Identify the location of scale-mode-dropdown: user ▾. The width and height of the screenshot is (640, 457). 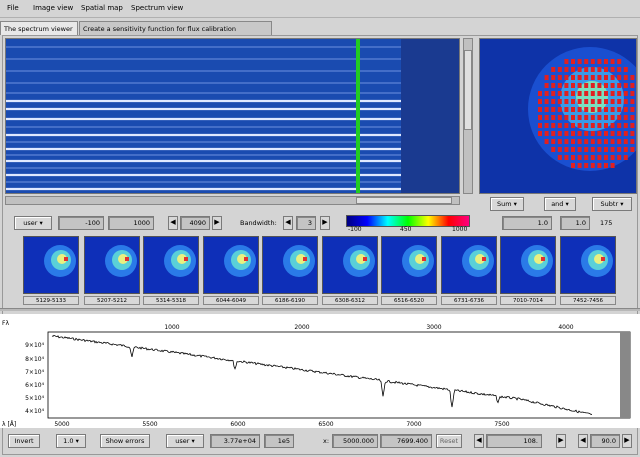
(33, 223).